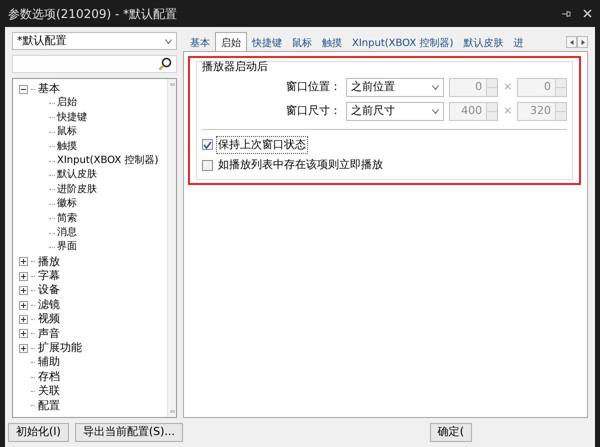 The width and height of the screenshot is (600, 447). What do you see at coordinates (49, 334) in the screenshot?
I see `tree-item: 声音` at bounding box center [49, 334].